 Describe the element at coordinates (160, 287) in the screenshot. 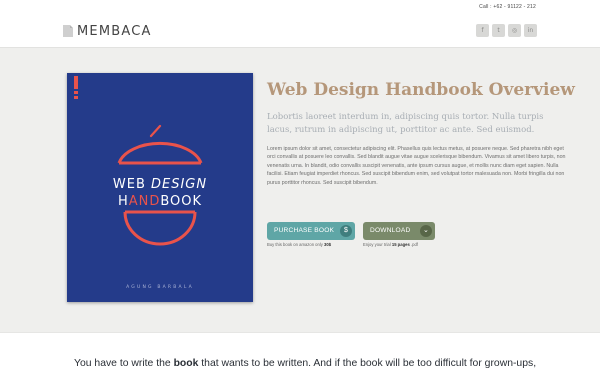

I see `cover-author: AGUNG BARBALA` at that location.